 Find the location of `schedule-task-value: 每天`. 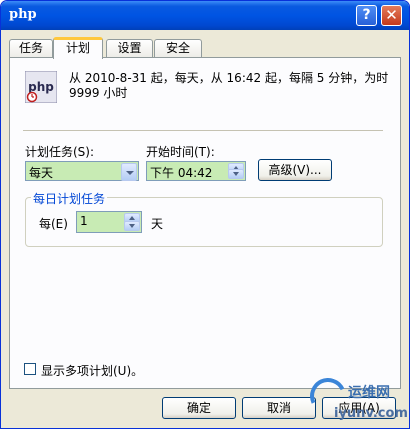

schedule-task-value: 每天 is located at coordinates (41, 173).